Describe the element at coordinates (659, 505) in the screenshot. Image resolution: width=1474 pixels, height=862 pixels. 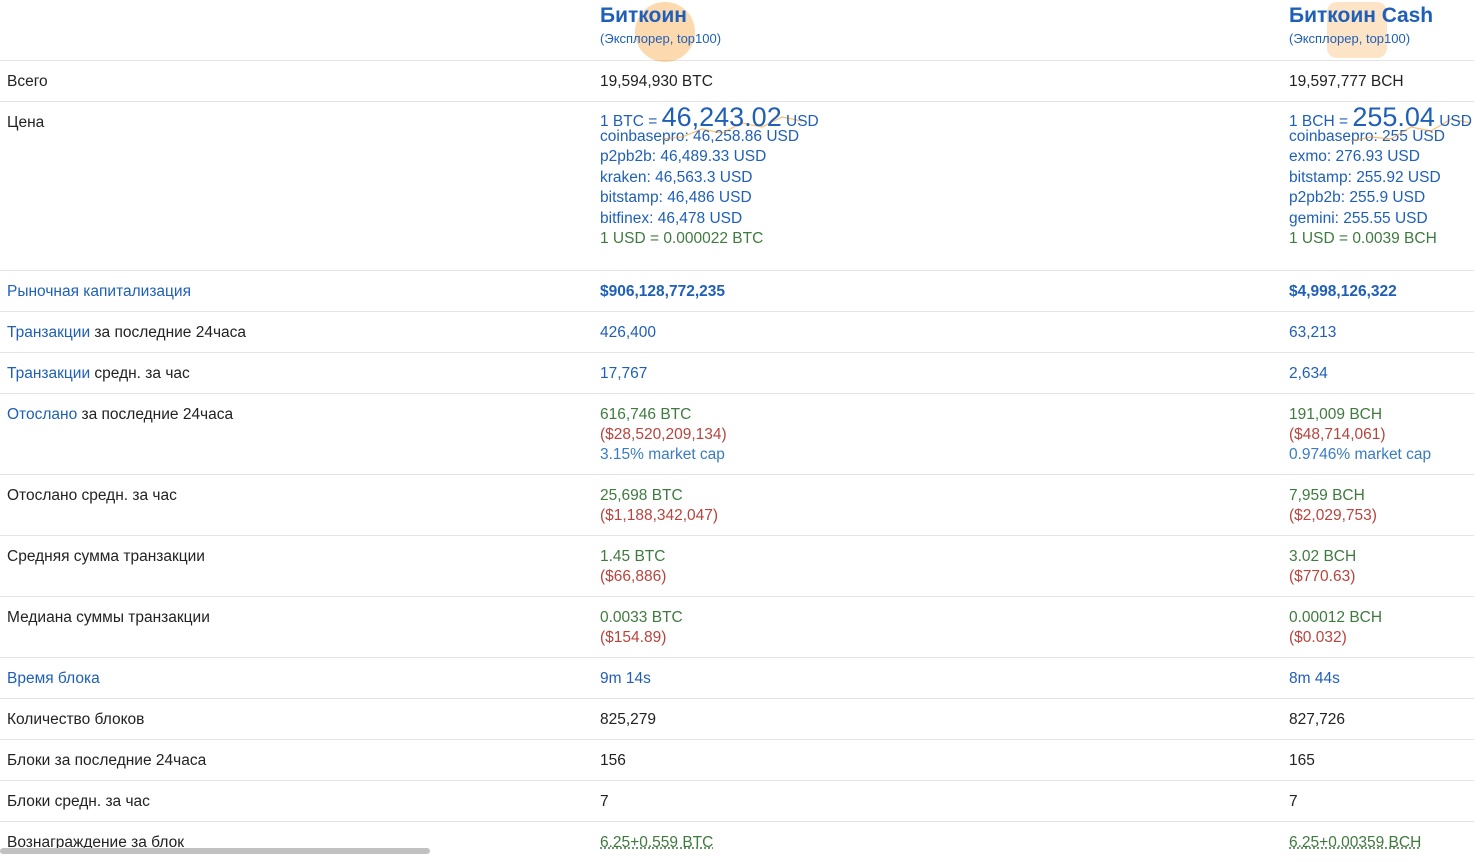
I see `sent-hour-btc: 25,698 BTC ($1,188,342,047)` at that location.